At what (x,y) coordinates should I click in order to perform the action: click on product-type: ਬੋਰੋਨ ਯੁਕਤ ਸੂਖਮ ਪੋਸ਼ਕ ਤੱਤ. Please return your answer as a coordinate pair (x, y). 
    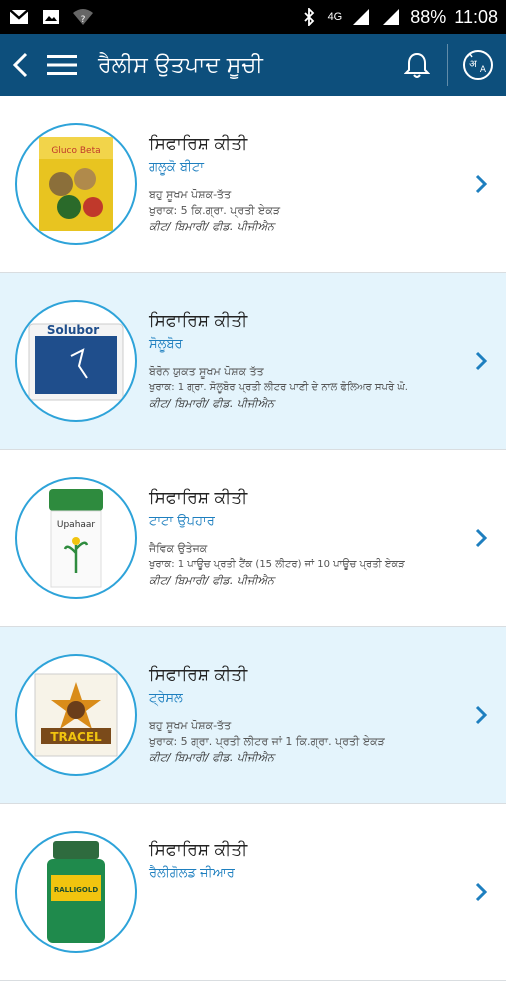
    Looking at the image, I should click on (206, 371).